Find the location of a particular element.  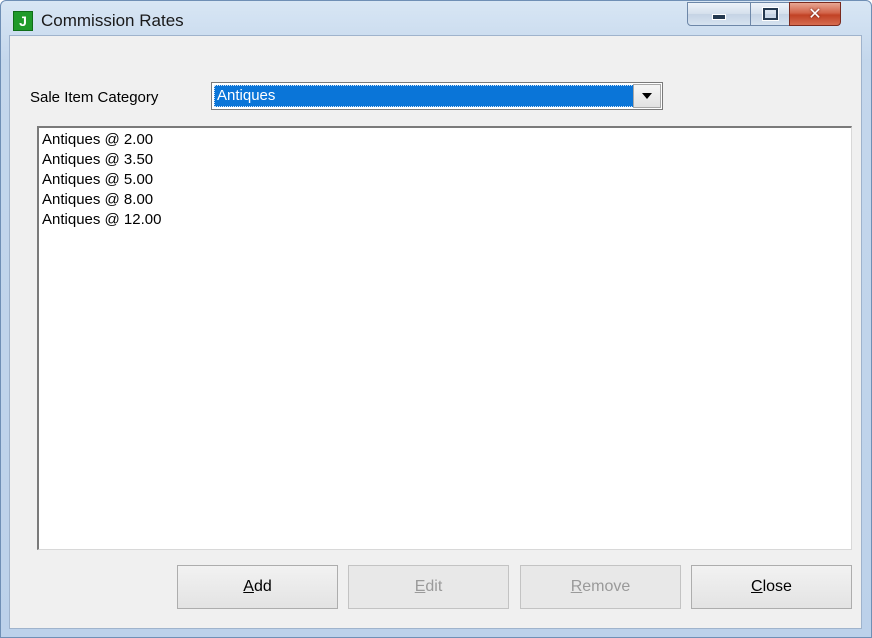

close-button-label: lose is located at coordinates (777, 586).